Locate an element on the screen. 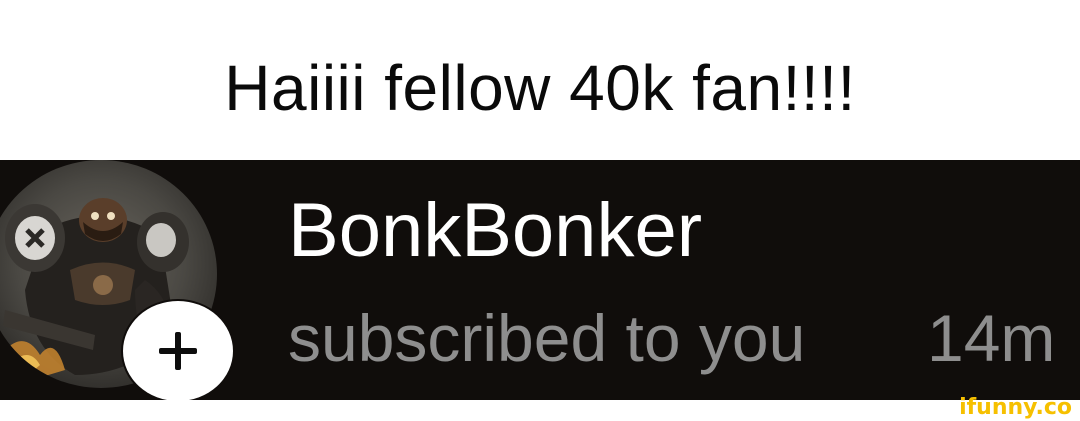  notification-message: subscribed to you is located at coordinates (547, 338).